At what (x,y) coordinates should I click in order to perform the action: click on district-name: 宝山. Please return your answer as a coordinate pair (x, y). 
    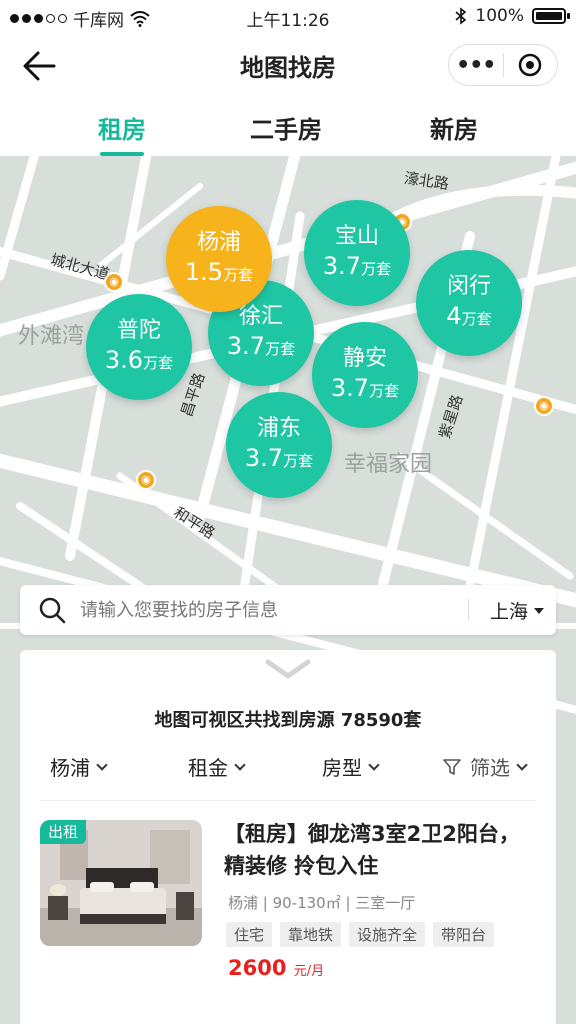
    Looking at the image, I should click on (356, 236).